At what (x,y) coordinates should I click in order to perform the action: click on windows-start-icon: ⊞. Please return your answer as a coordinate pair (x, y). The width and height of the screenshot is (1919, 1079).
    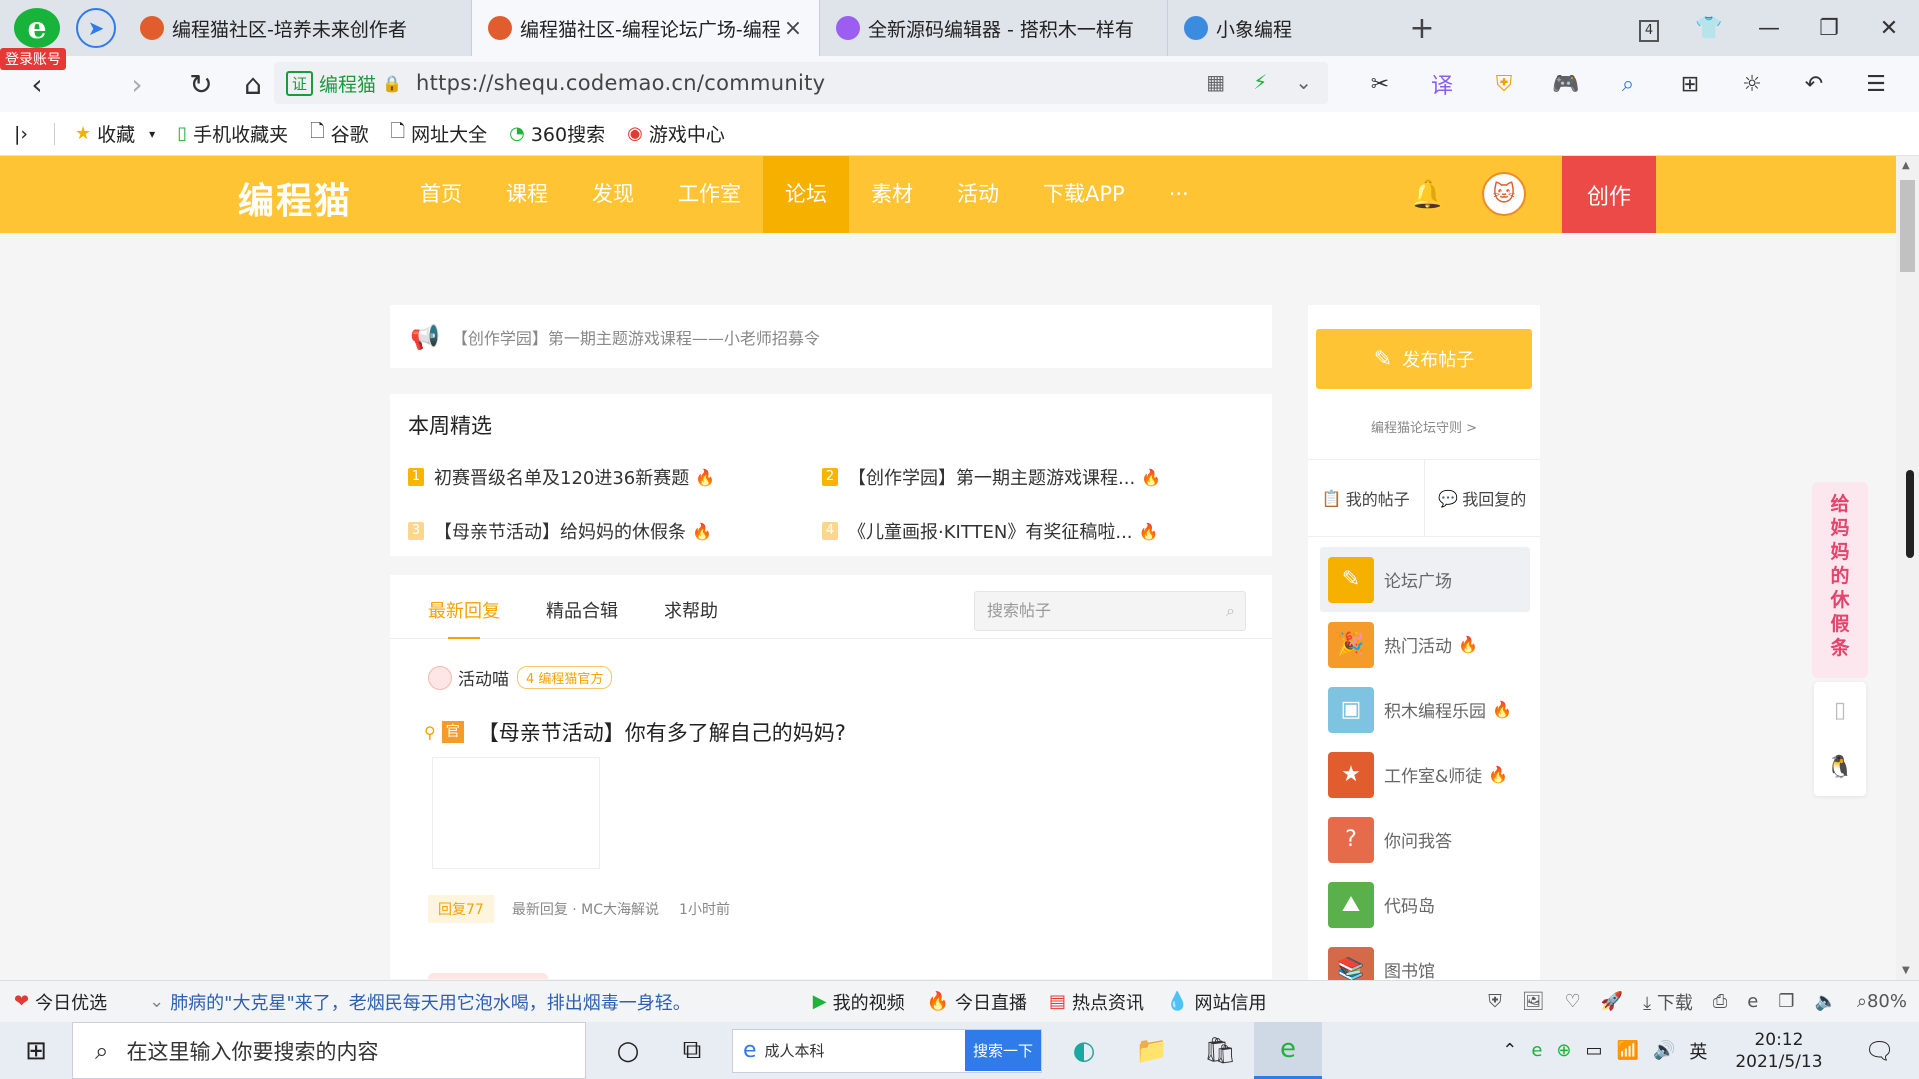
    Looking at the image, I should click on (36, 1051).